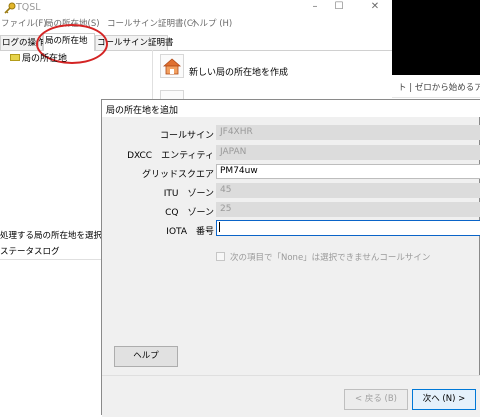  I want to click on background-window, so click(436, 37).